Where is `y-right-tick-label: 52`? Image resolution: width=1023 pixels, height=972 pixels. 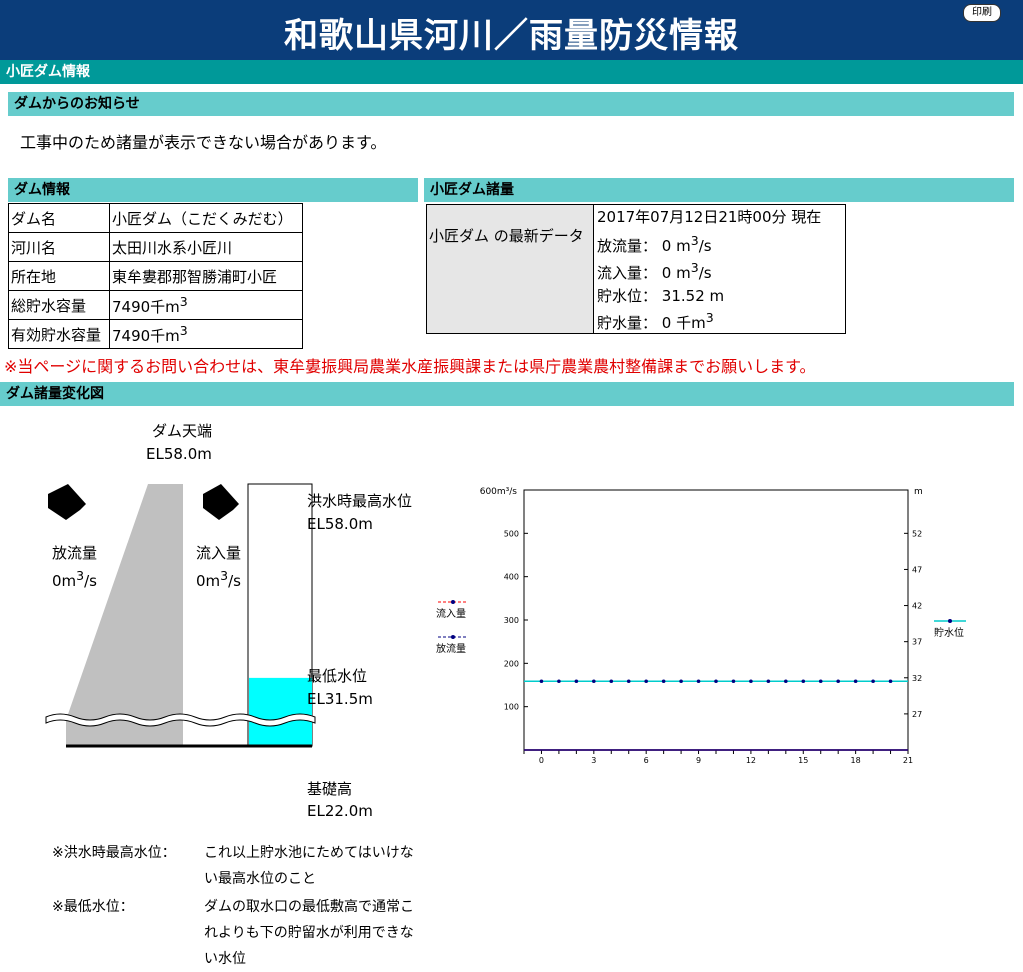 y-right-tick-label: 52 is located at coordinates (917, 533).